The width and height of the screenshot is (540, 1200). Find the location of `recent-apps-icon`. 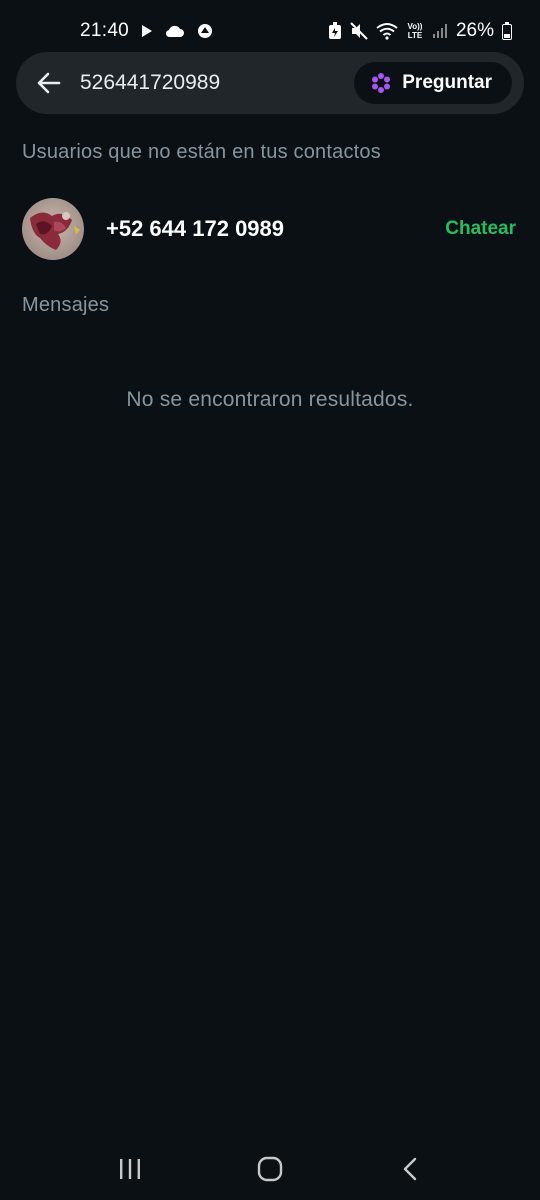

recent-apps-icon is located at coordinates (130, 1169).